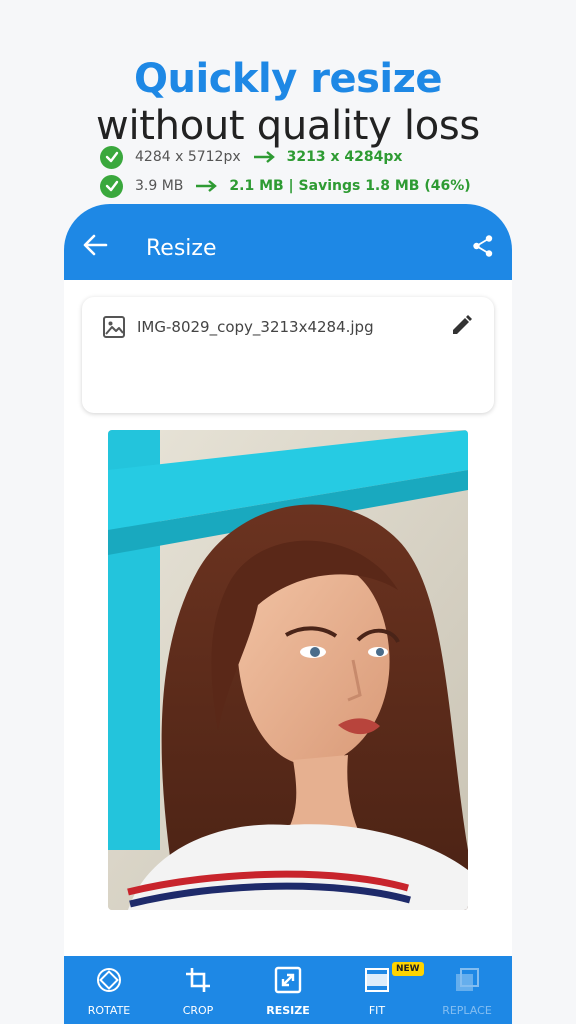  What do you see at coordinates (377, 1010) in the screenshot?
I see `tool-label: FIT` at bounding box center [377, 1010].